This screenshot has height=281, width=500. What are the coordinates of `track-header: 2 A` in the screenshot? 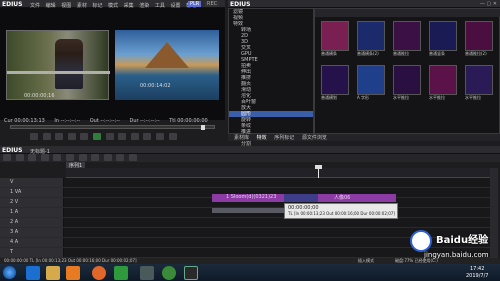 It's located at (32, 222).